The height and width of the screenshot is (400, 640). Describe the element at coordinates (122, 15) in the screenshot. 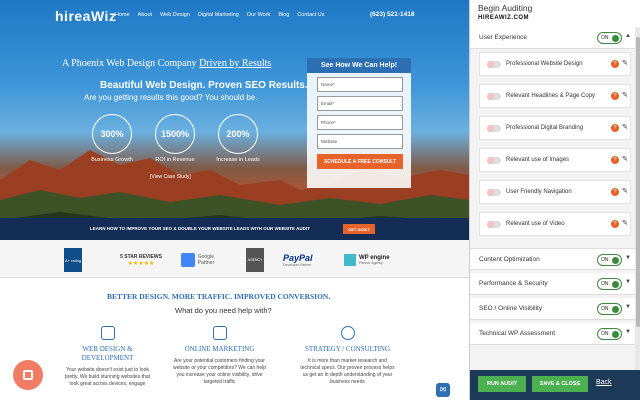

I see `nav-link-home: Home` at that location.